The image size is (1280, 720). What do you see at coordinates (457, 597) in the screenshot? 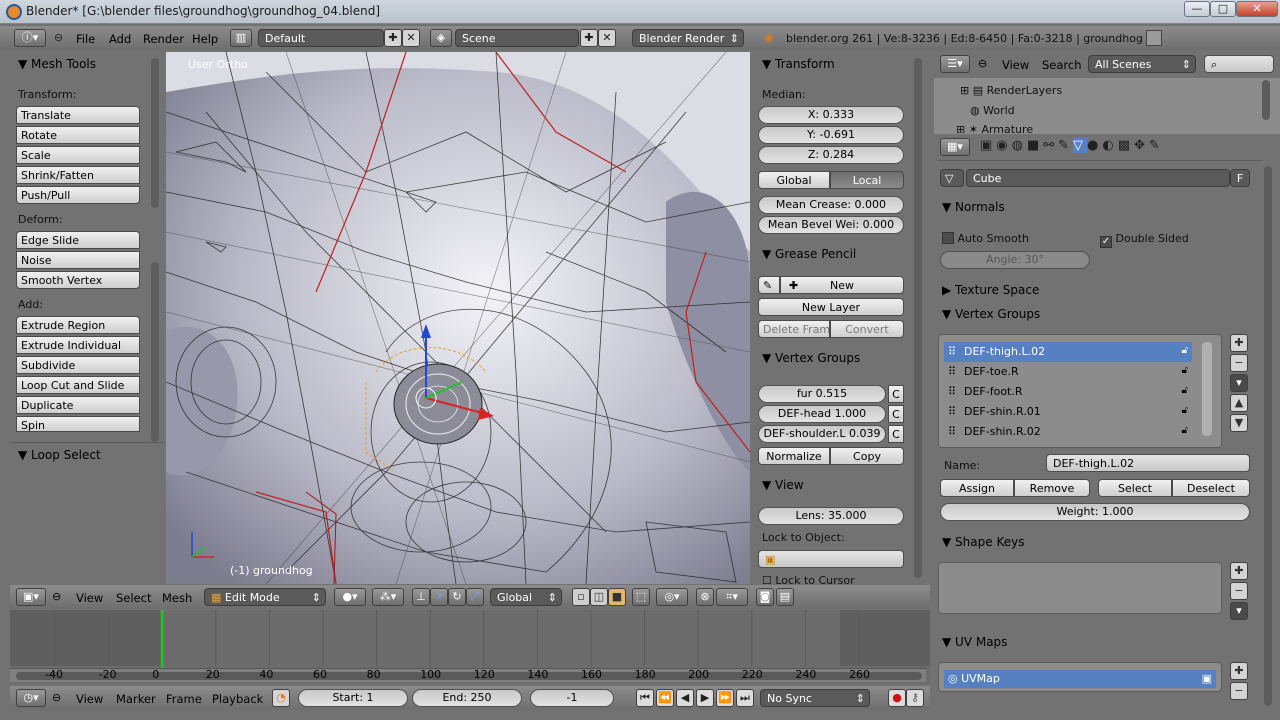
I see `rotate-manipulator-icon: ↻` at bounding box center [457, 597].